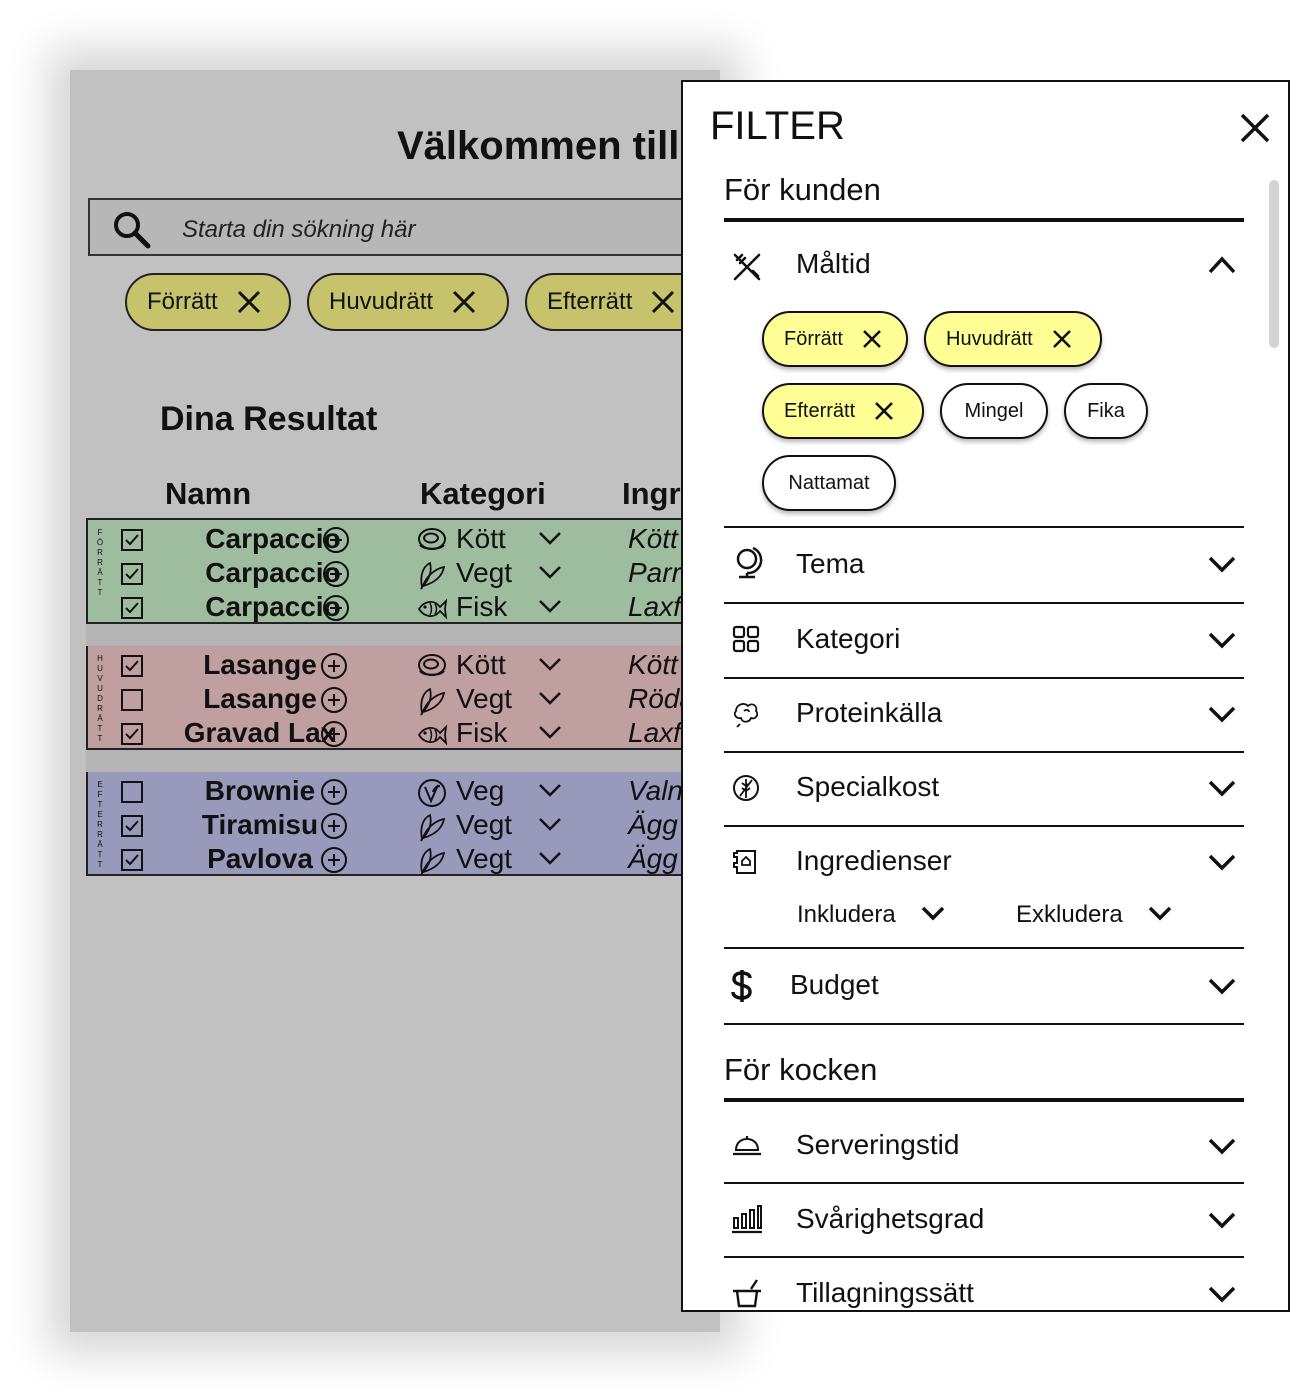 The image size is (1290, 1392). Describe the element at coordinates (432, 735) in the screenshot. I see `fish-icon` at that location.